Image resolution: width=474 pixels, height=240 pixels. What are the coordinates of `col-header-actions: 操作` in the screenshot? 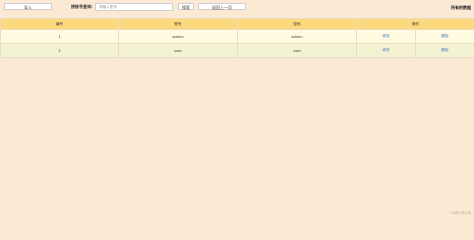 It's located at (415, 24).